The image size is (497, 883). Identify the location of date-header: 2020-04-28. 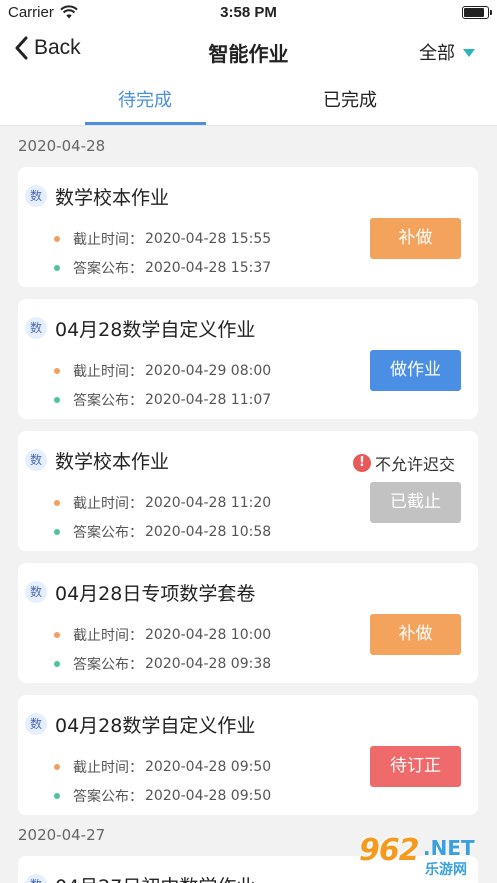
(62, 146).